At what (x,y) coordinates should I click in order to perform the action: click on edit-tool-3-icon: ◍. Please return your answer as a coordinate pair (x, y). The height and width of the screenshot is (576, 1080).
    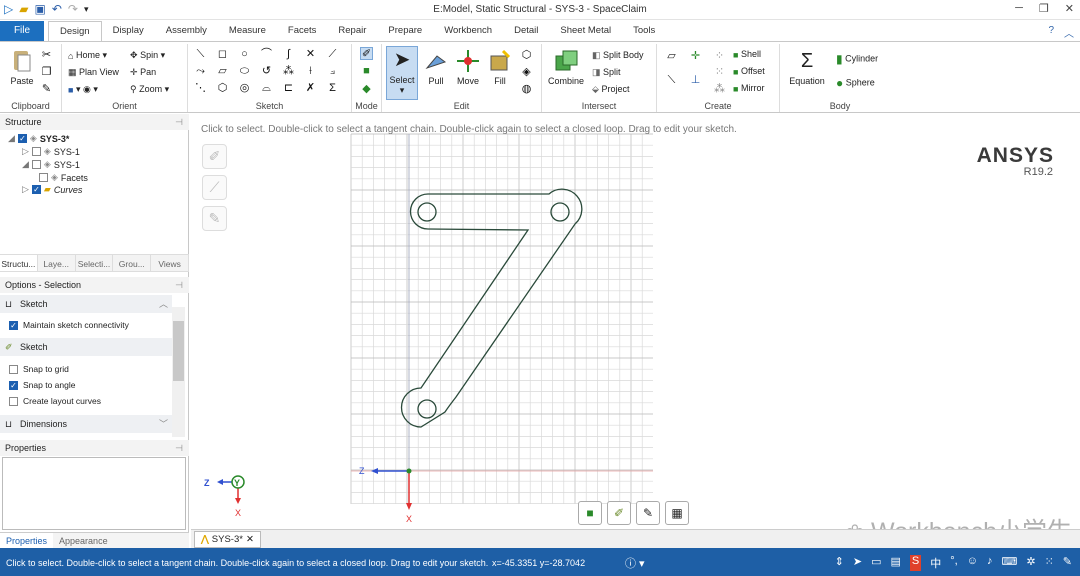
    Looking at the image, I should click on (526, 89).